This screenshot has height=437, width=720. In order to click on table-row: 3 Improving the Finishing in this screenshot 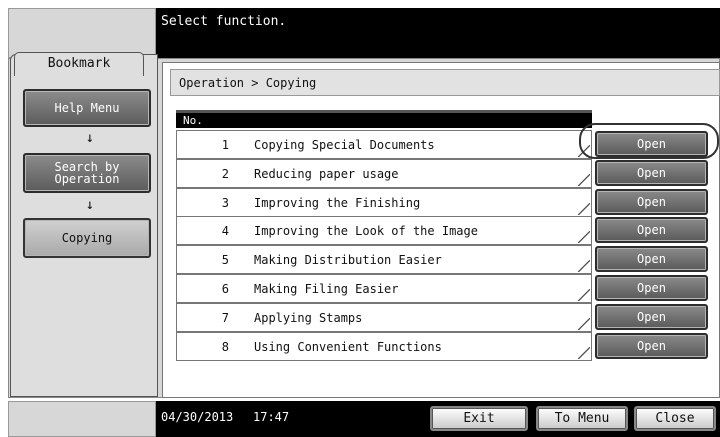, I will do `click(384, 202)`.